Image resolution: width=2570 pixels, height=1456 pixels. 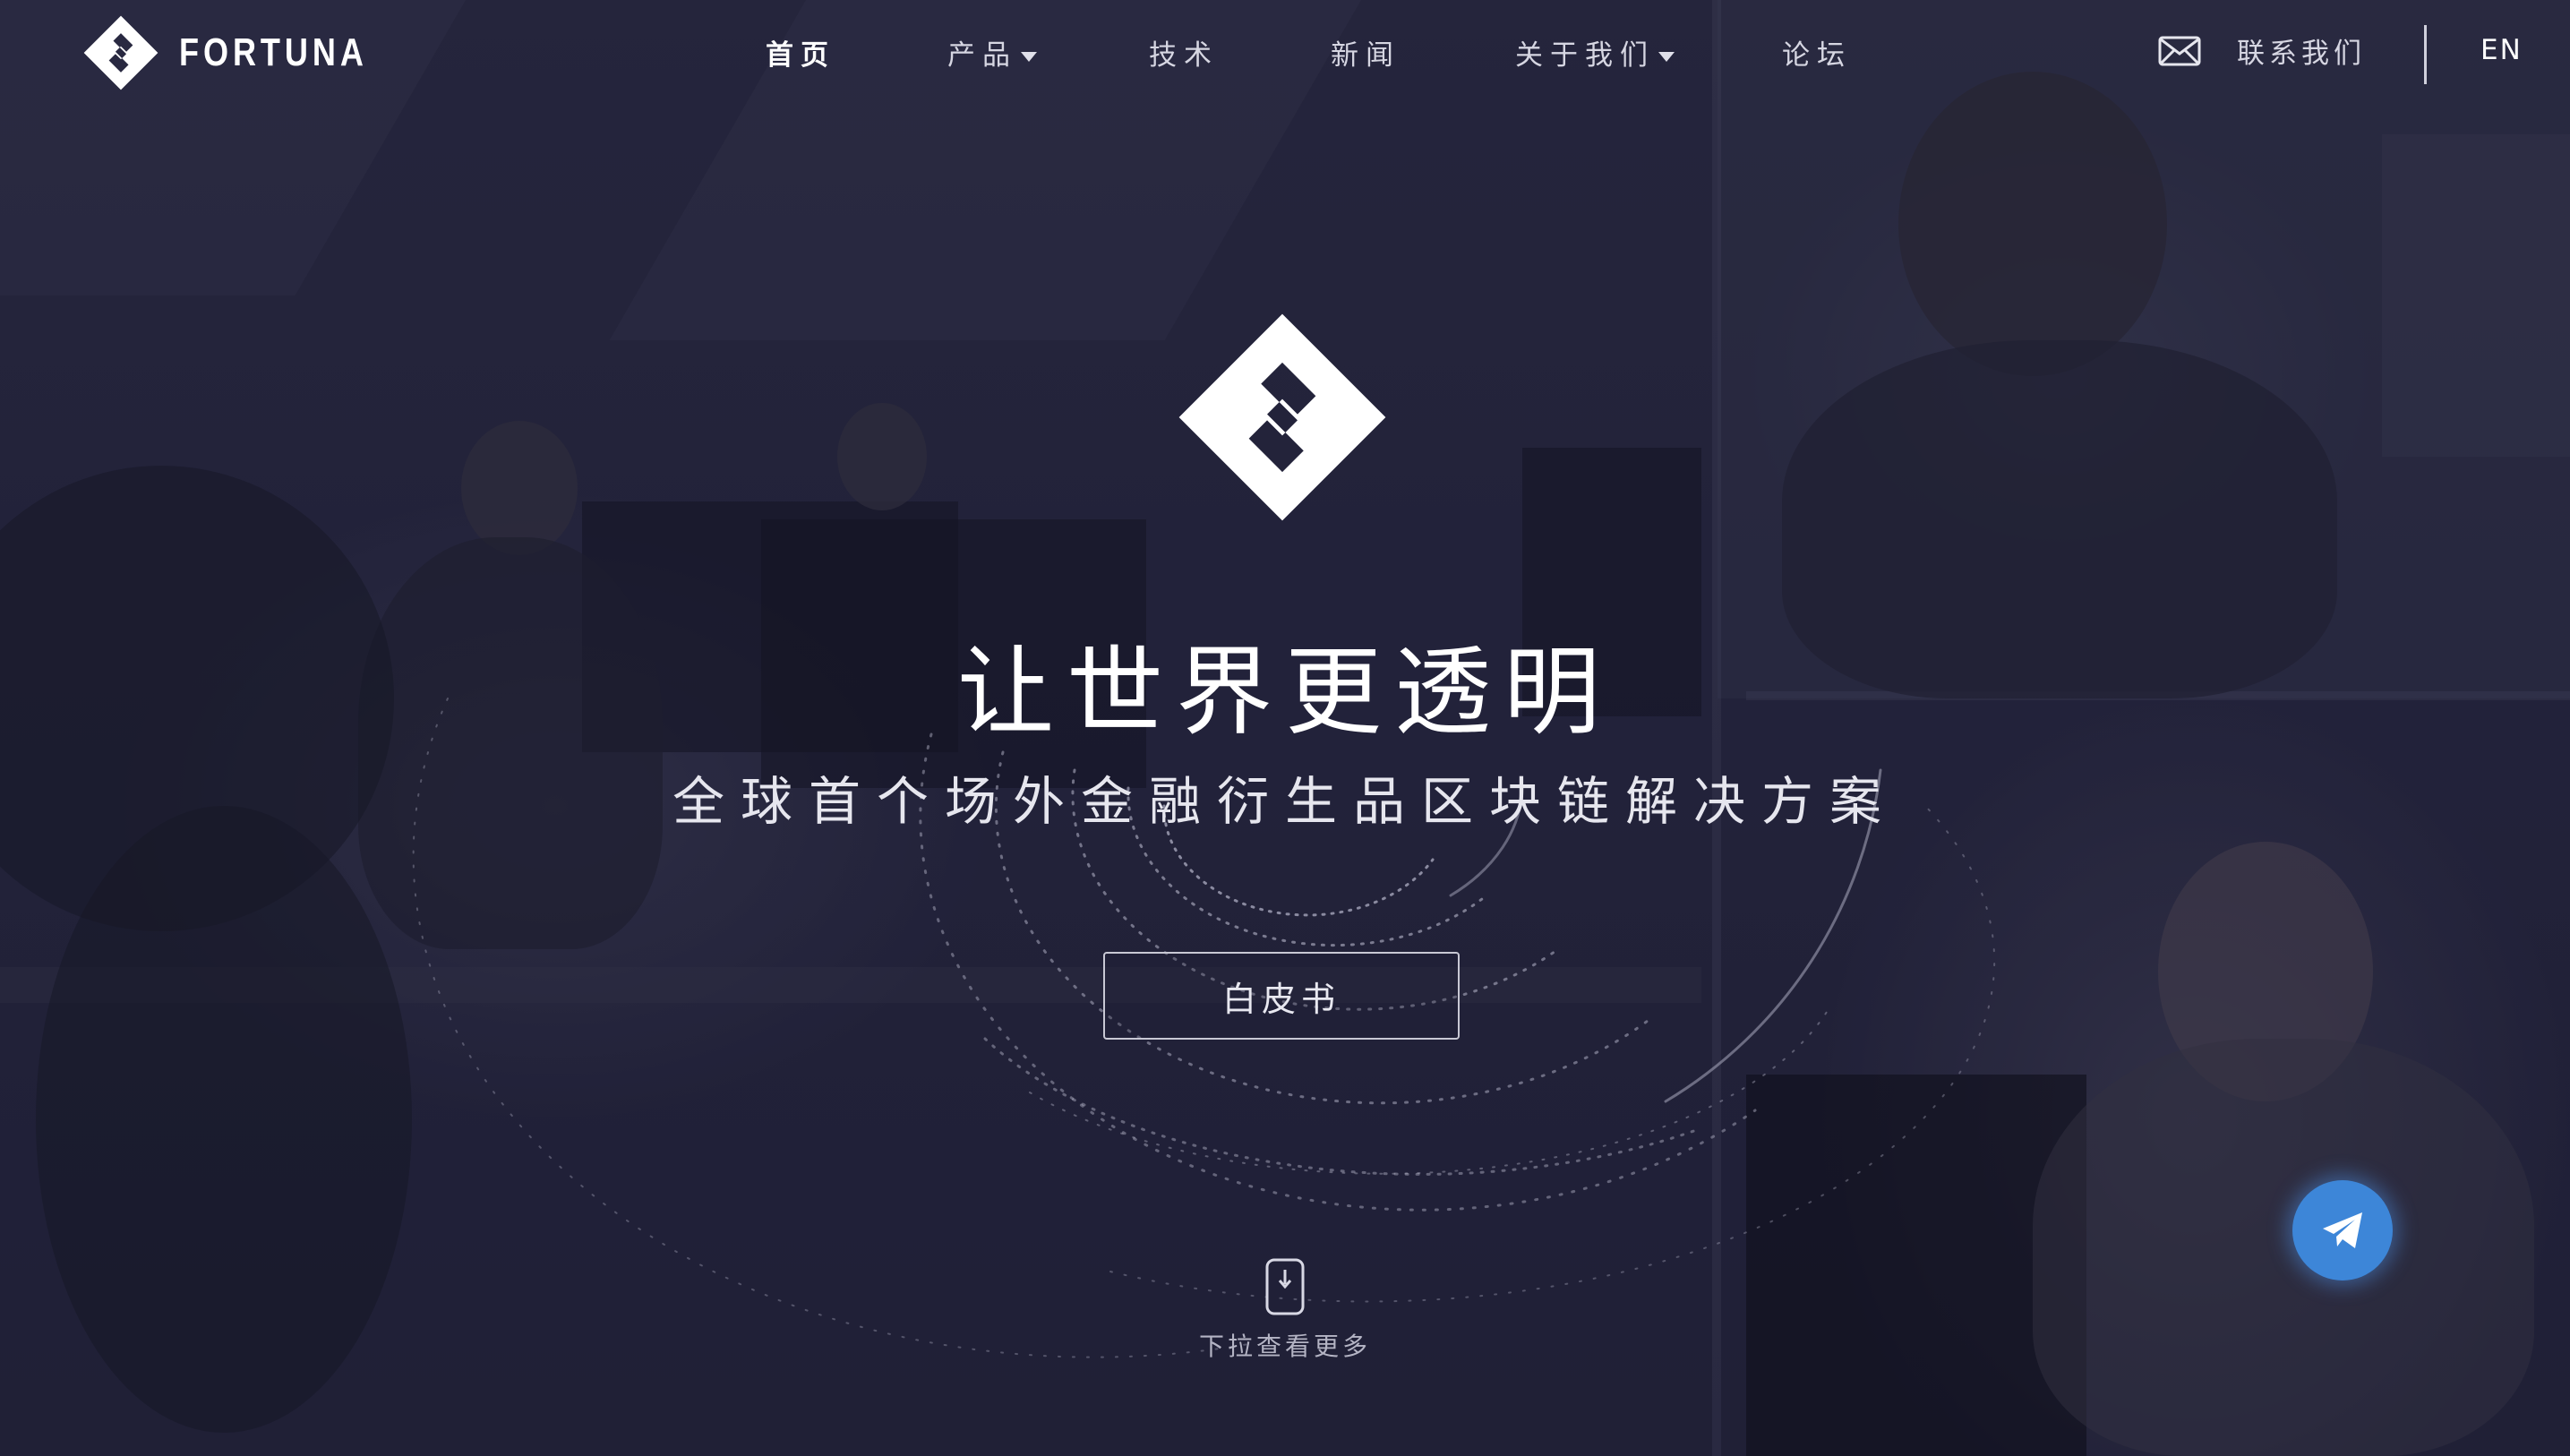 I want to click on nav-item-label: 新闻, so click(x=1366, y=55).